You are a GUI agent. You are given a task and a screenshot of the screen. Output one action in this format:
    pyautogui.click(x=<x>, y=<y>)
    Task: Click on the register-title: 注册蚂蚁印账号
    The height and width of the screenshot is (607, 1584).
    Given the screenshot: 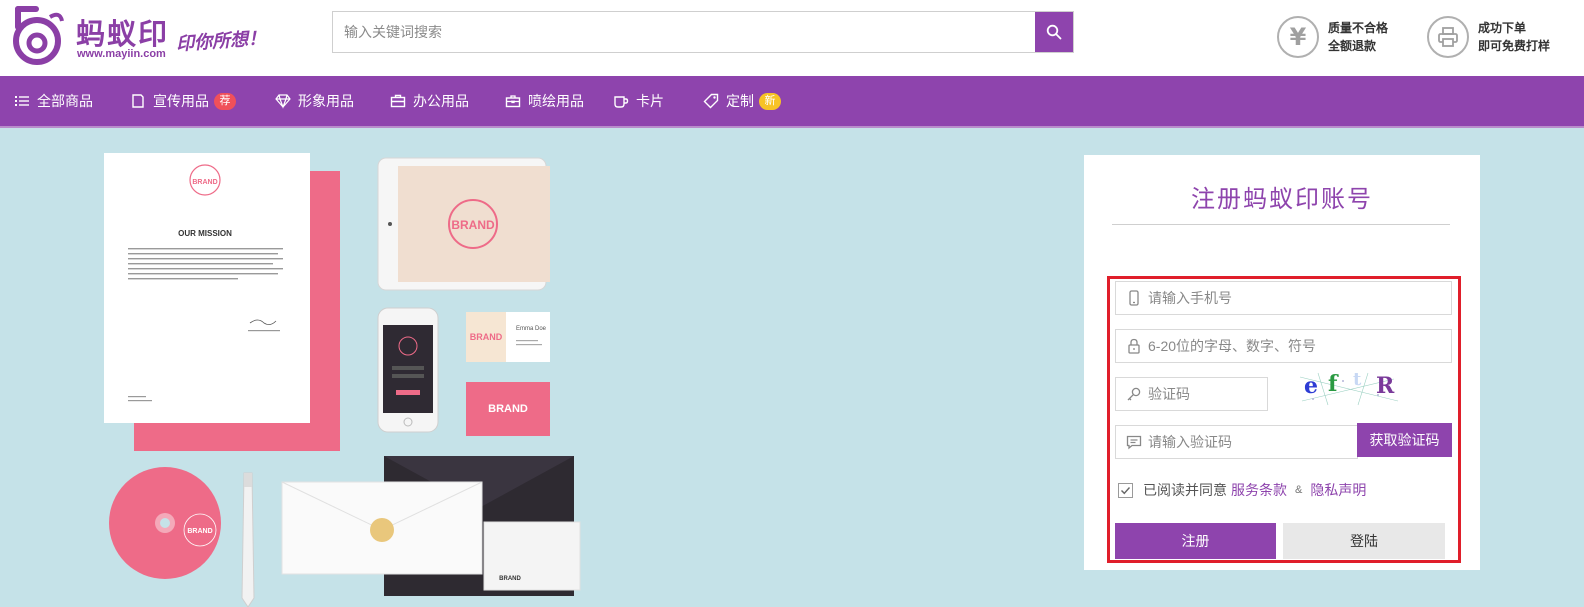 What is the action you would take?
    pyautogui.click(x=1282, y=199)
    